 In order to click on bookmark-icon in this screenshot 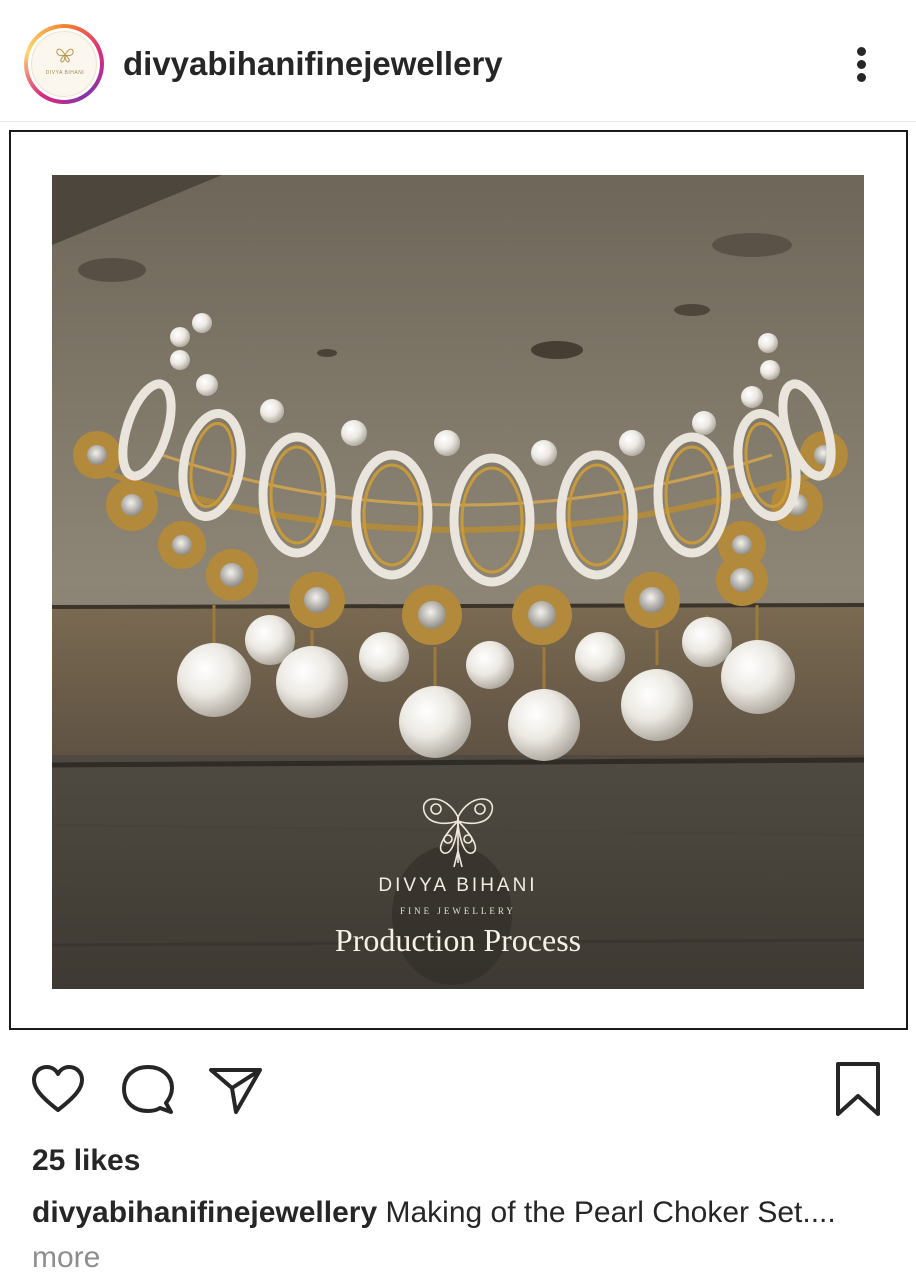, I will do `click(858, 1089)`.